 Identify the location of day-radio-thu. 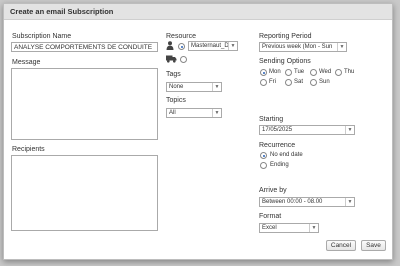
(338, 72).